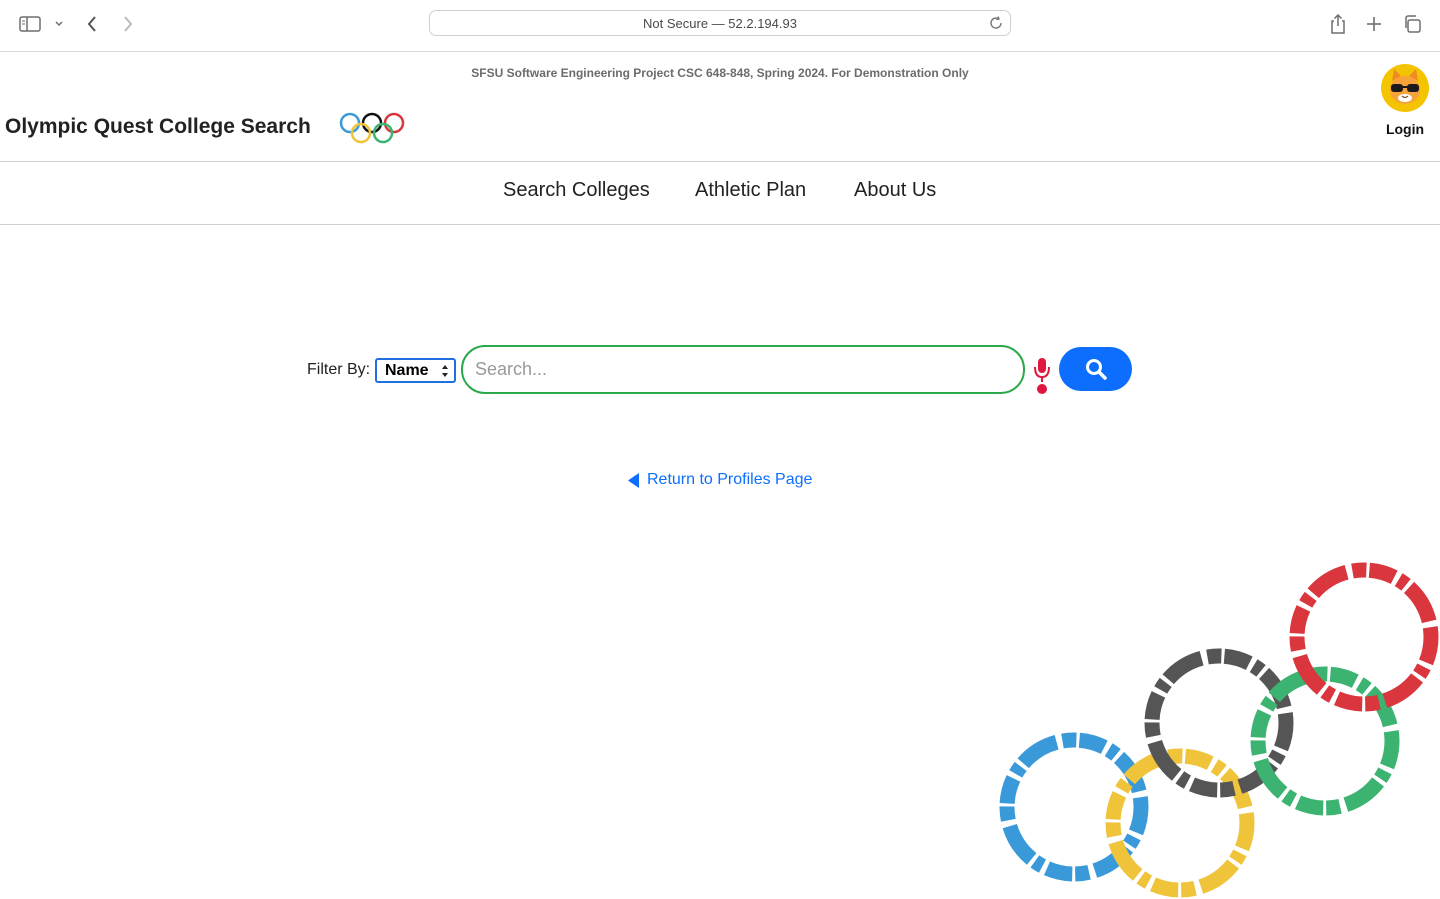 The image size is (1440, 899). Describe the element at coordinates (1405, 129) in the screenshot. I see `login-link: Login` at that location.